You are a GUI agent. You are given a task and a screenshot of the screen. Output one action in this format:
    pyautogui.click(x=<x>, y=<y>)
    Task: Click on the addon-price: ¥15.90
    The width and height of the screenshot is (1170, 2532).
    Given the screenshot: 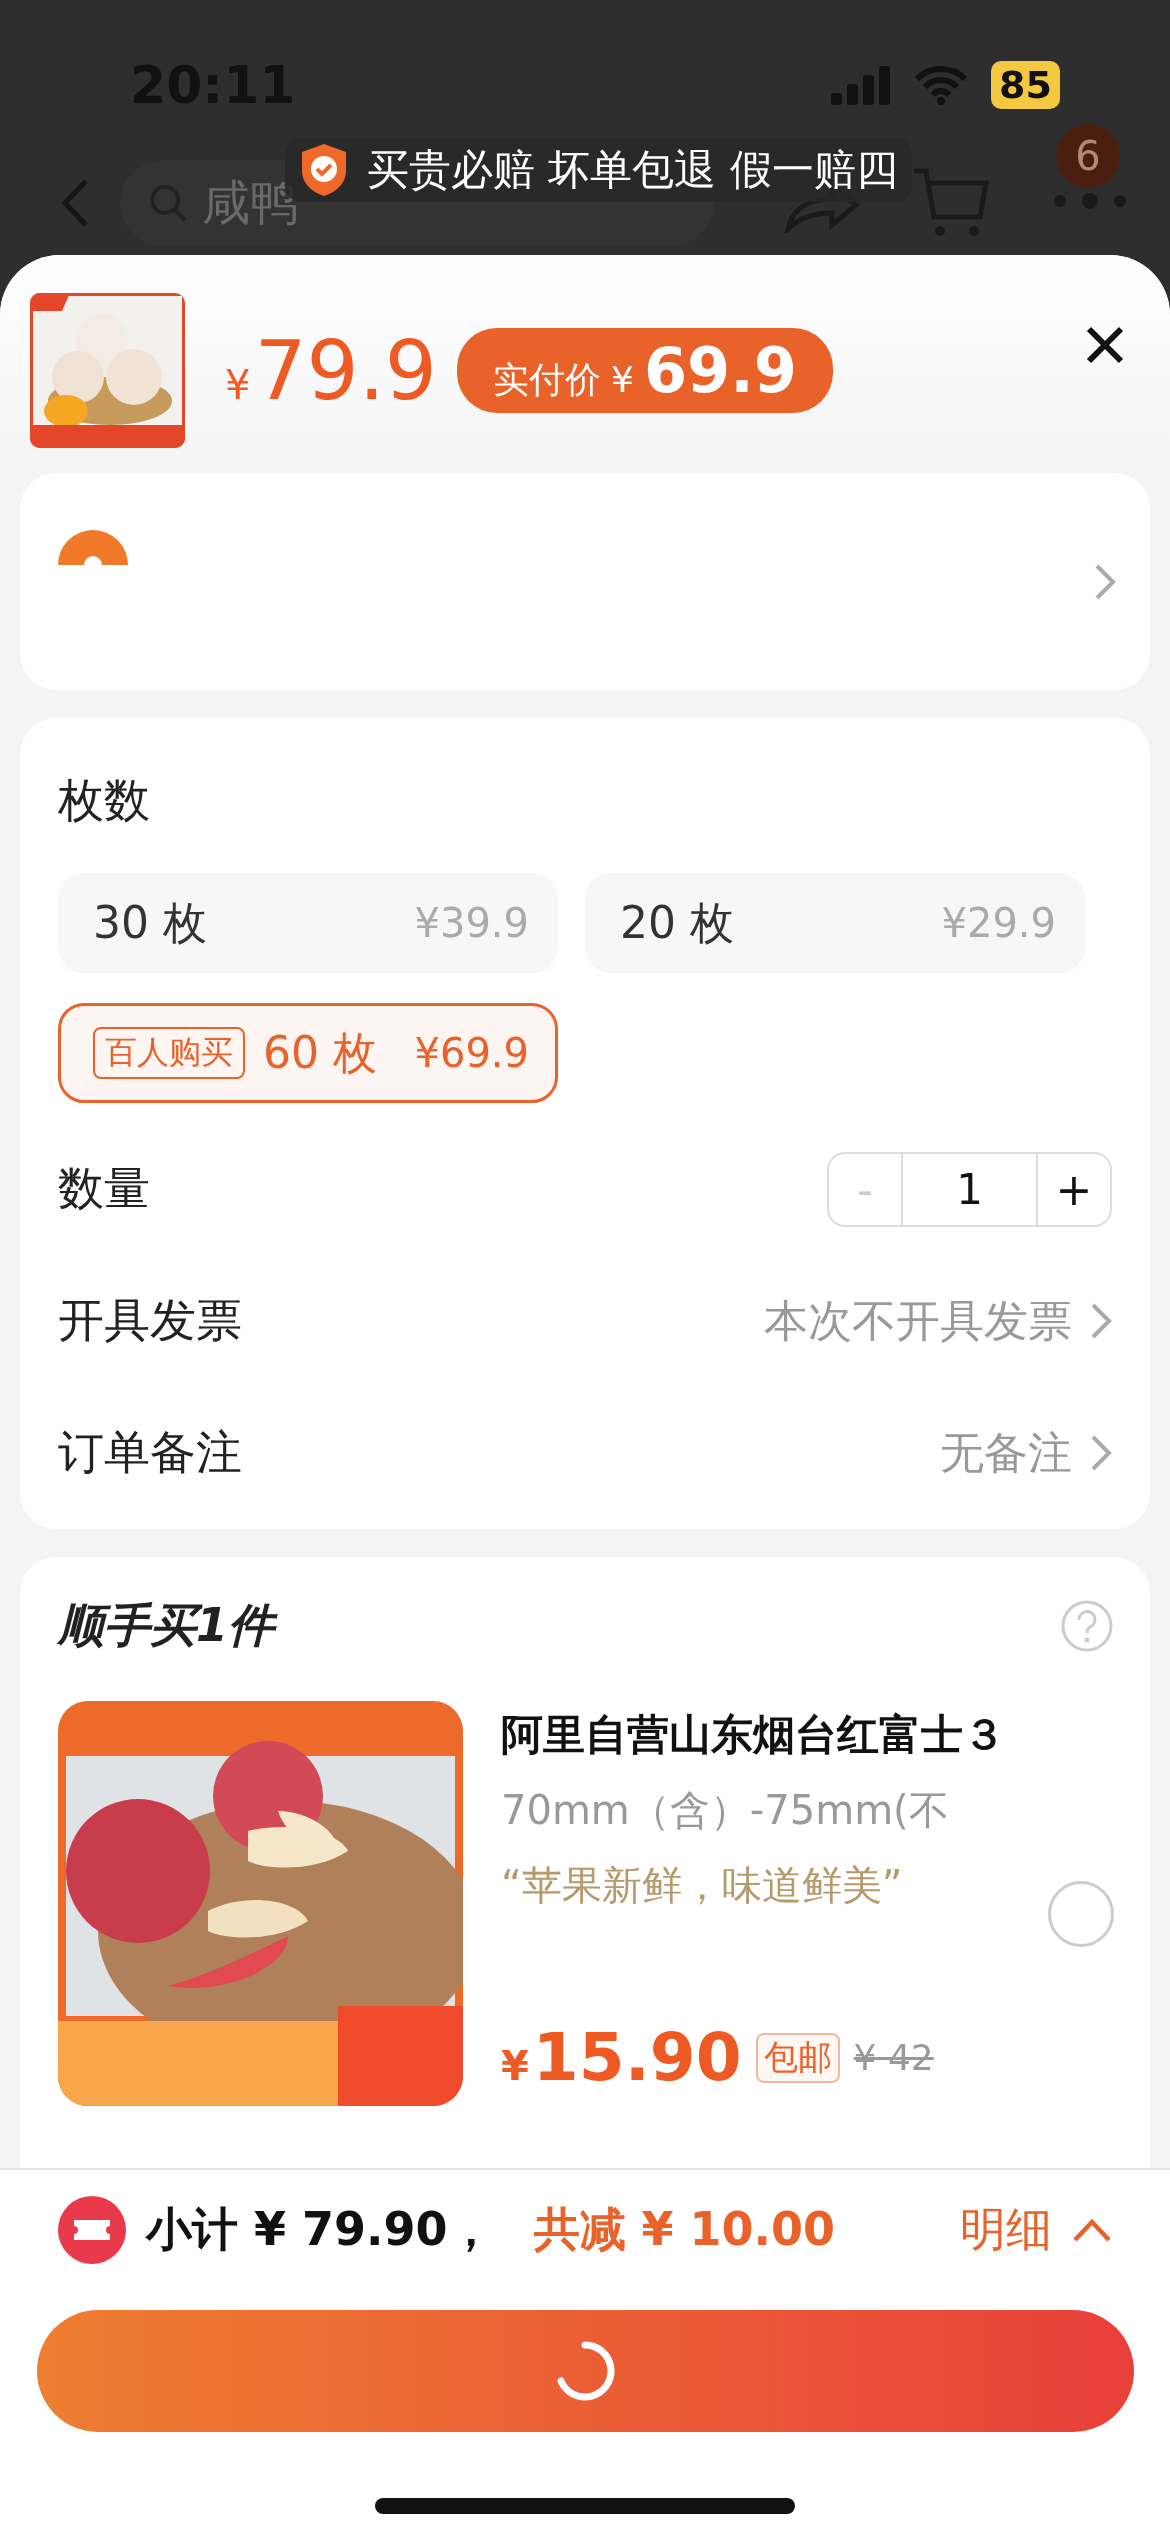 What is the action you would take?
    pyautogui.click(x=621, y=2057)
    